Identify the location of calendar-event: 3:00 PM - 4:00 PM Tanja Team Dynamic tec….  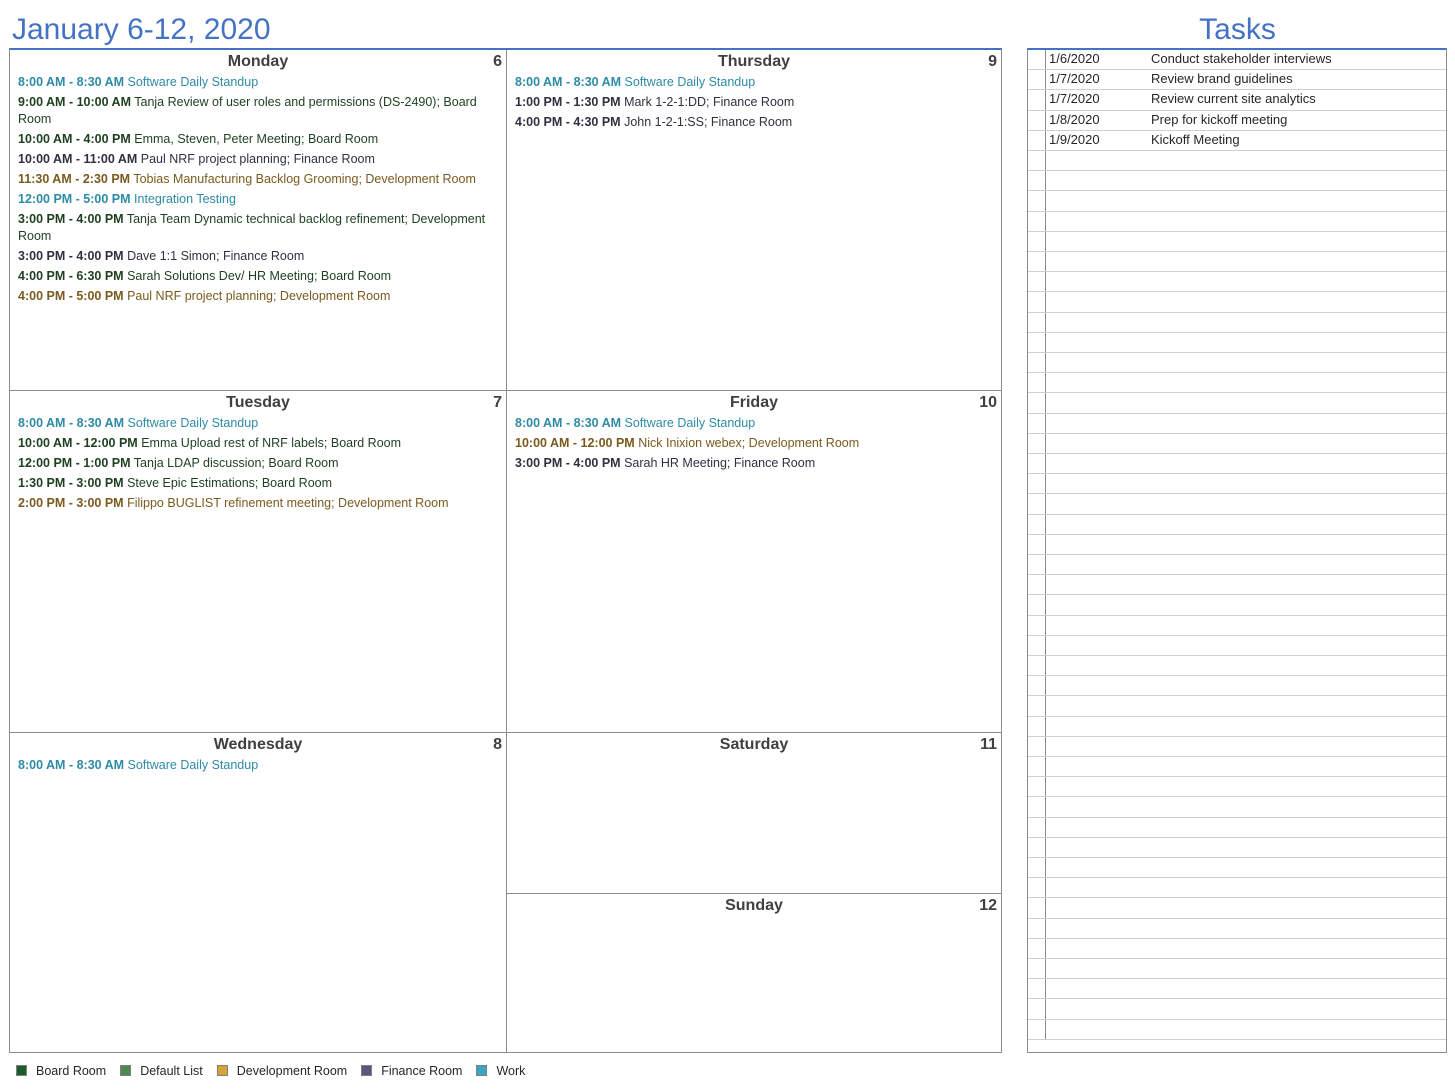
(258, 228).